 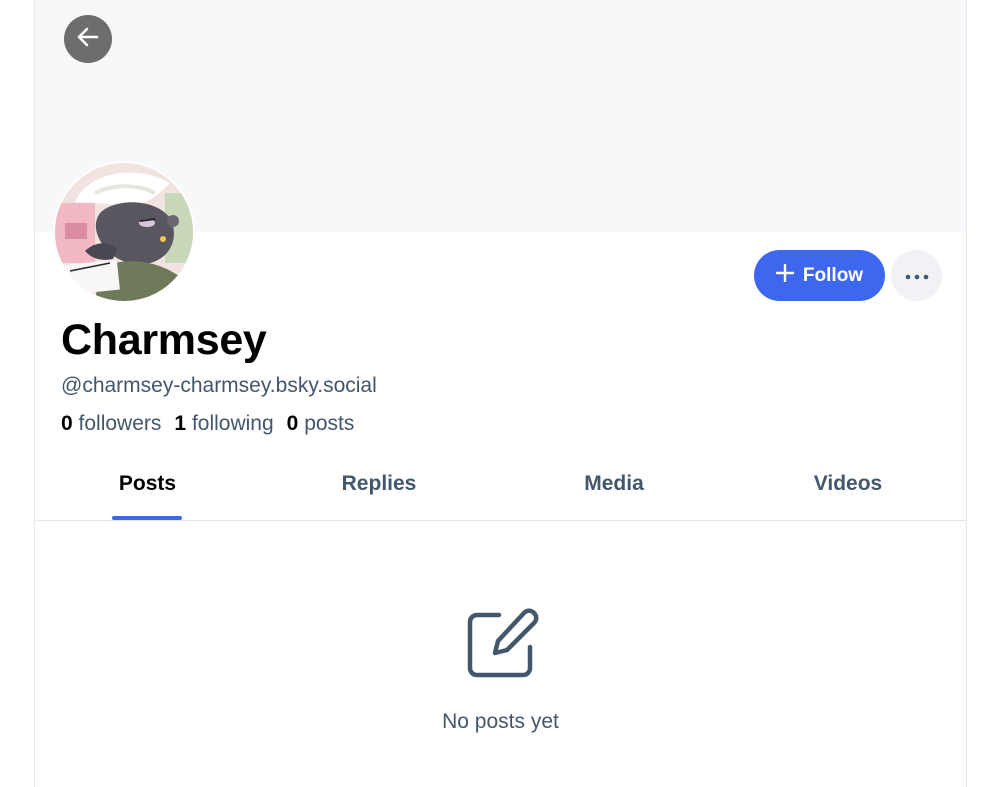 I want to click on edit-icon, so click(x=501, y=647).